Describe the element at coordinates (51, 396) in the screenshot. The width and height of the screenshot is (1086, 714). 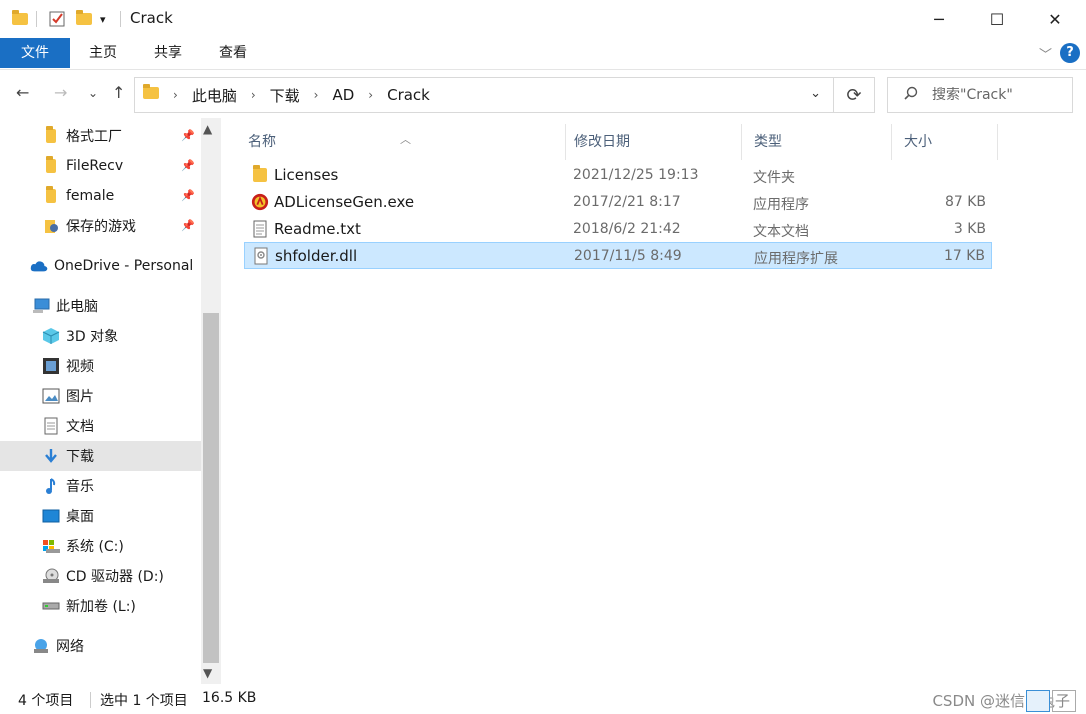
I see `pictures-icon` at that location.